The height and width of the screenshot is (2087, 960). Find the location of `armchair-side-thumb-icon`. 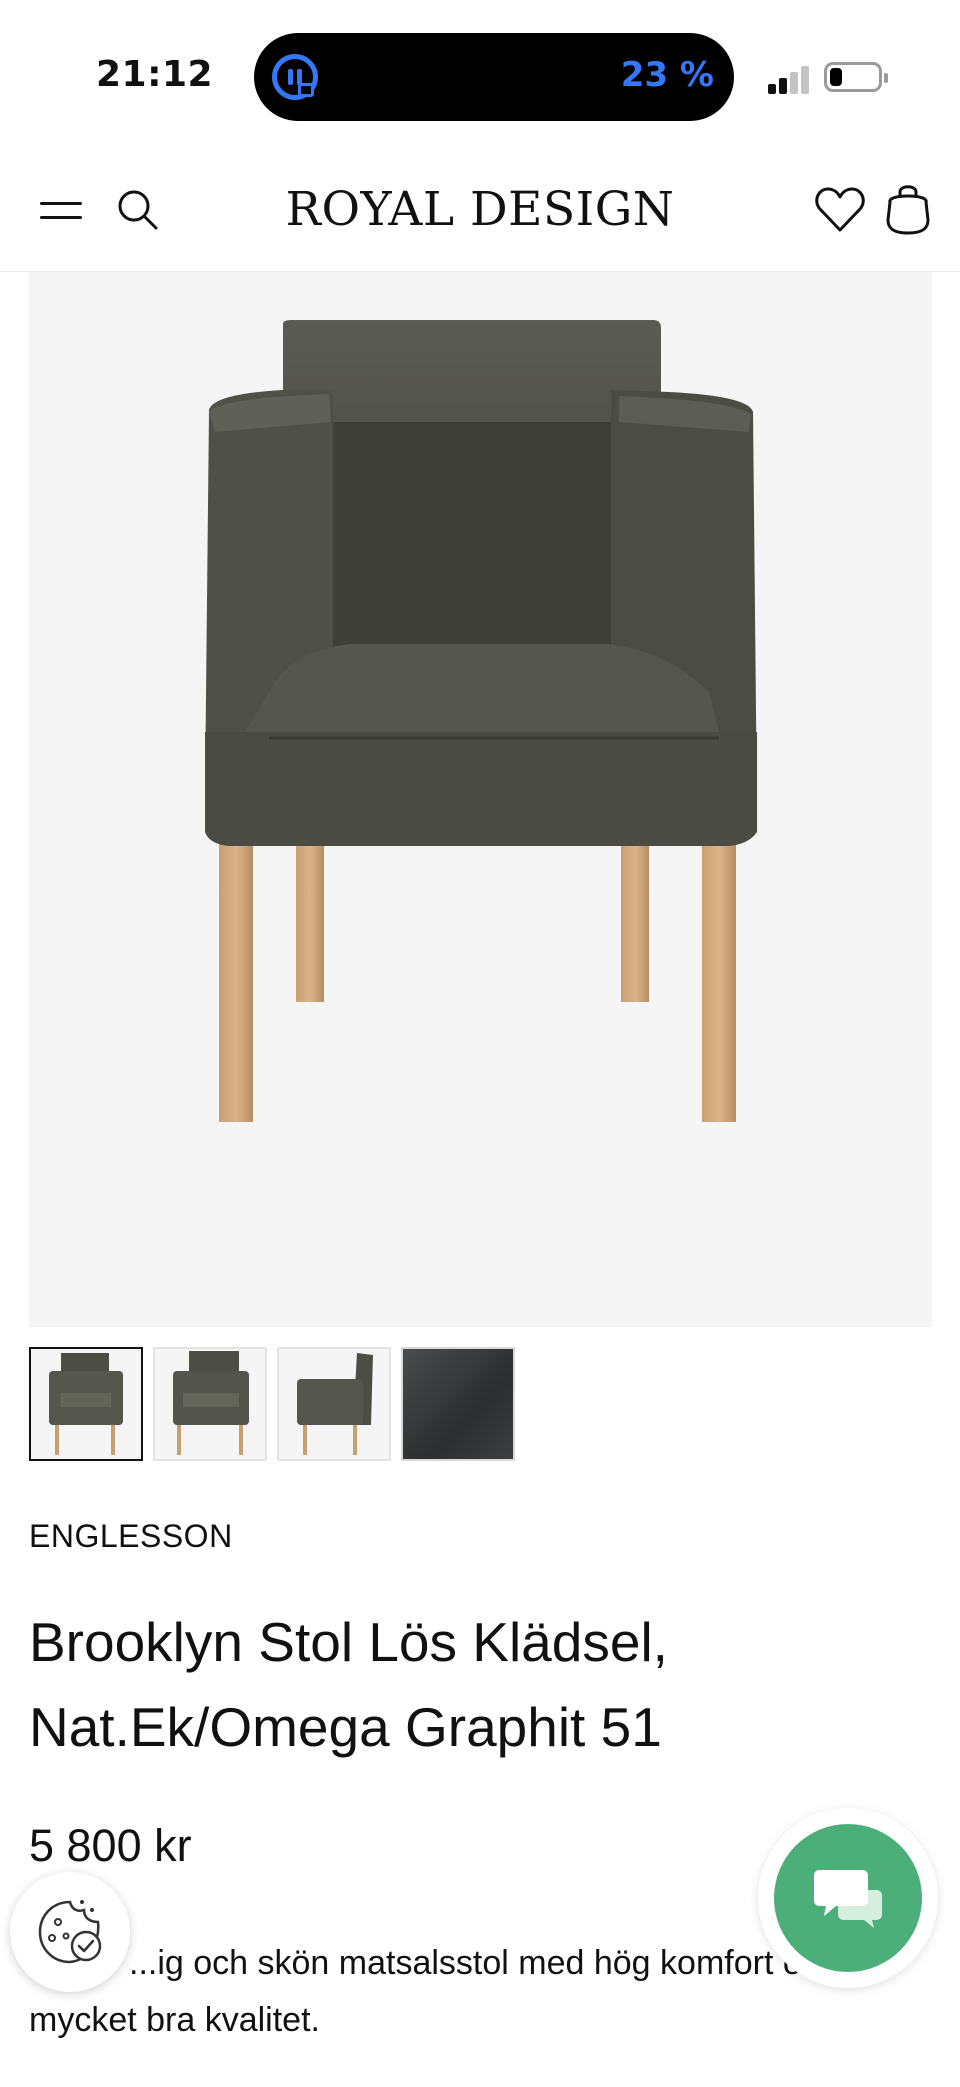

armchair-side-thumb-icon is located at coordinates (335, 1404).